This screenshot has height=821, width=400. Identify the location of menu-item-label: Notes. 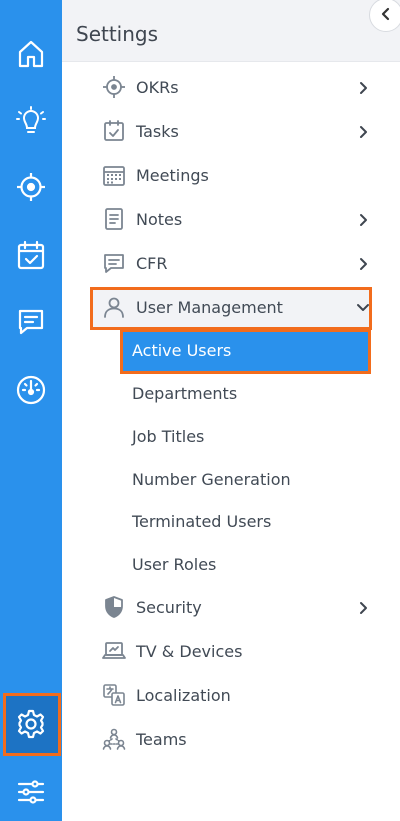
(159, 219).